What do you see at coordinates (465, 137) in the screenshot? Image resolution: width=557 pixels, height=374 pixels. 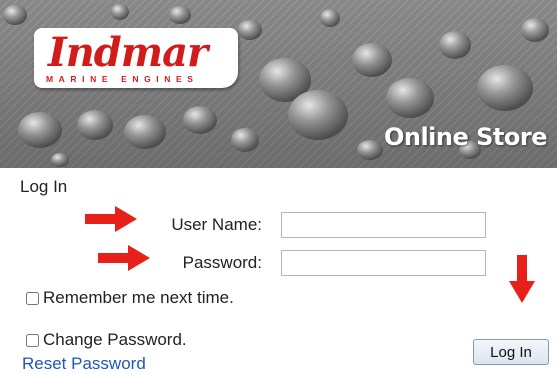 I see `store-label: Online Store` at bounding box center [465, 137].